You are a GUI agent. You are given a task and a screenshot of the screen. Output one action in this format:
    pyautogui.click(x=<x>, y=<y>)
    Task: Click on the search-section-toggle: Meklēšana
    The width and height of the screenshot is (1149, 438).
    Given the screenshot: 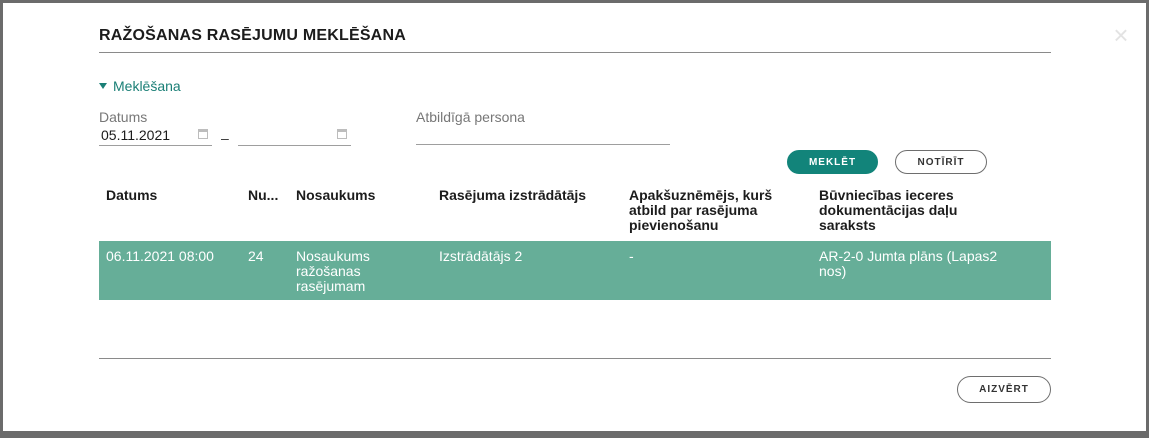 What is the action you would take?
    pyautogui.click(x=140, y=86)
    